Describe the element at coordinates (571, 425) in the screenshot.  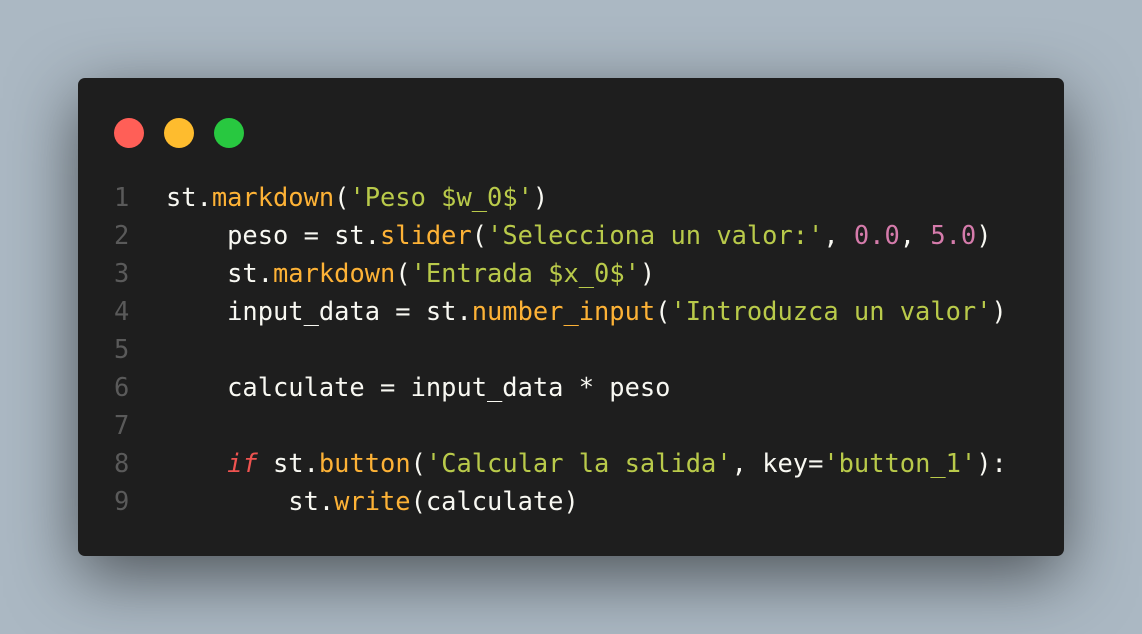
I see `code-line: 7` at that location.